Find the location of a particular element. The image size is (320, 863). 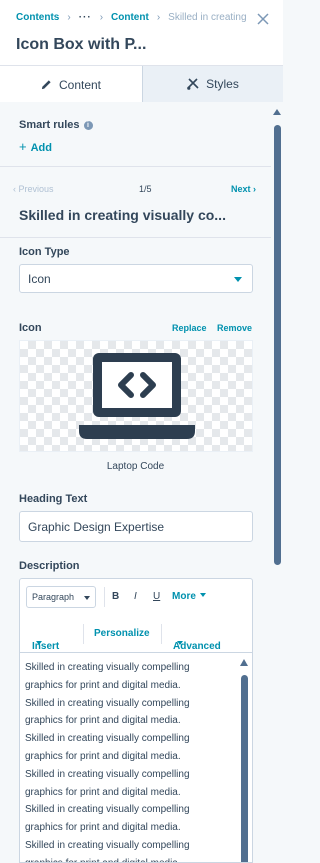

italic-button: I is located at coordinates (135, 596).